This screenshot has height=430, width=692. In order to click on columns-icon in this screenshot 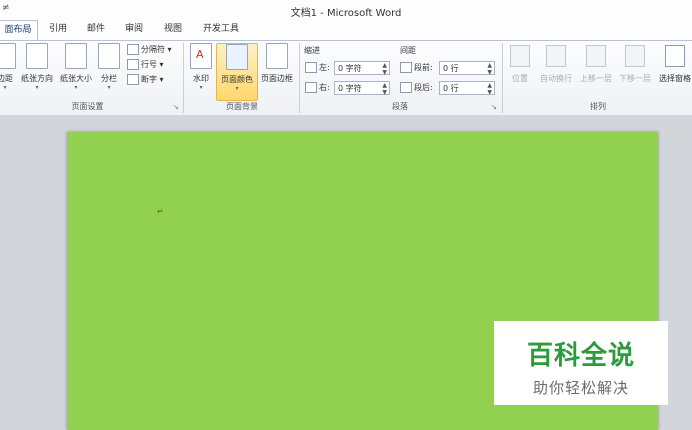, I will do `click(109, 56)`.